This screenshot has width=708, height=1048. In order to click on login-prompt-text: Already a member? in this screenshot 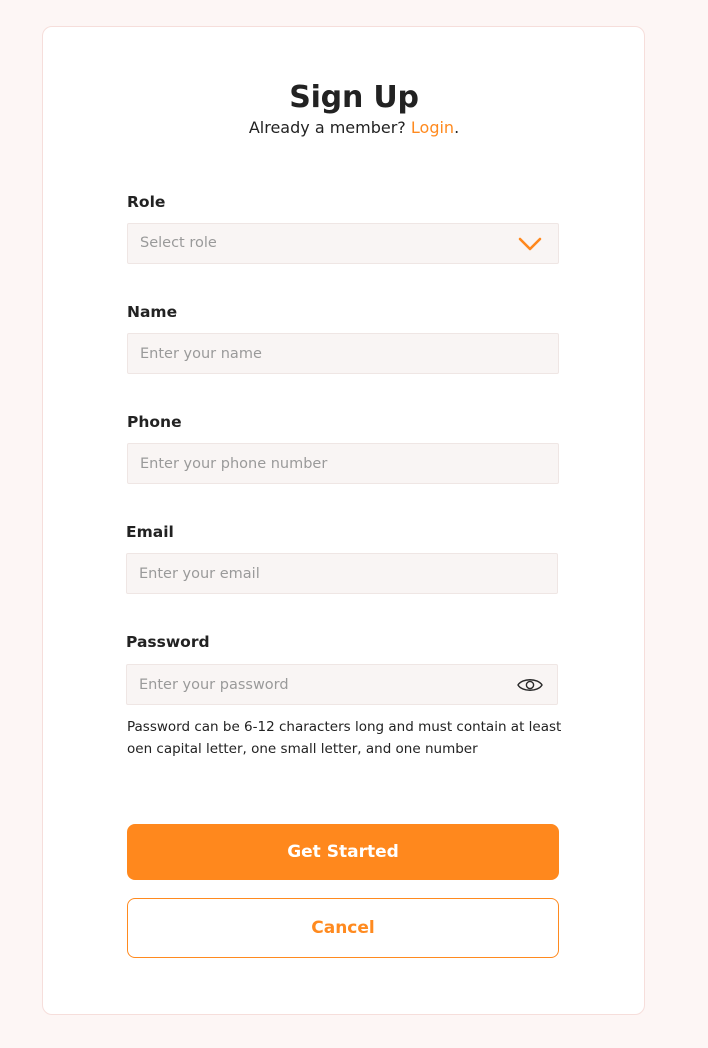, I will do `click(329, 127)`.